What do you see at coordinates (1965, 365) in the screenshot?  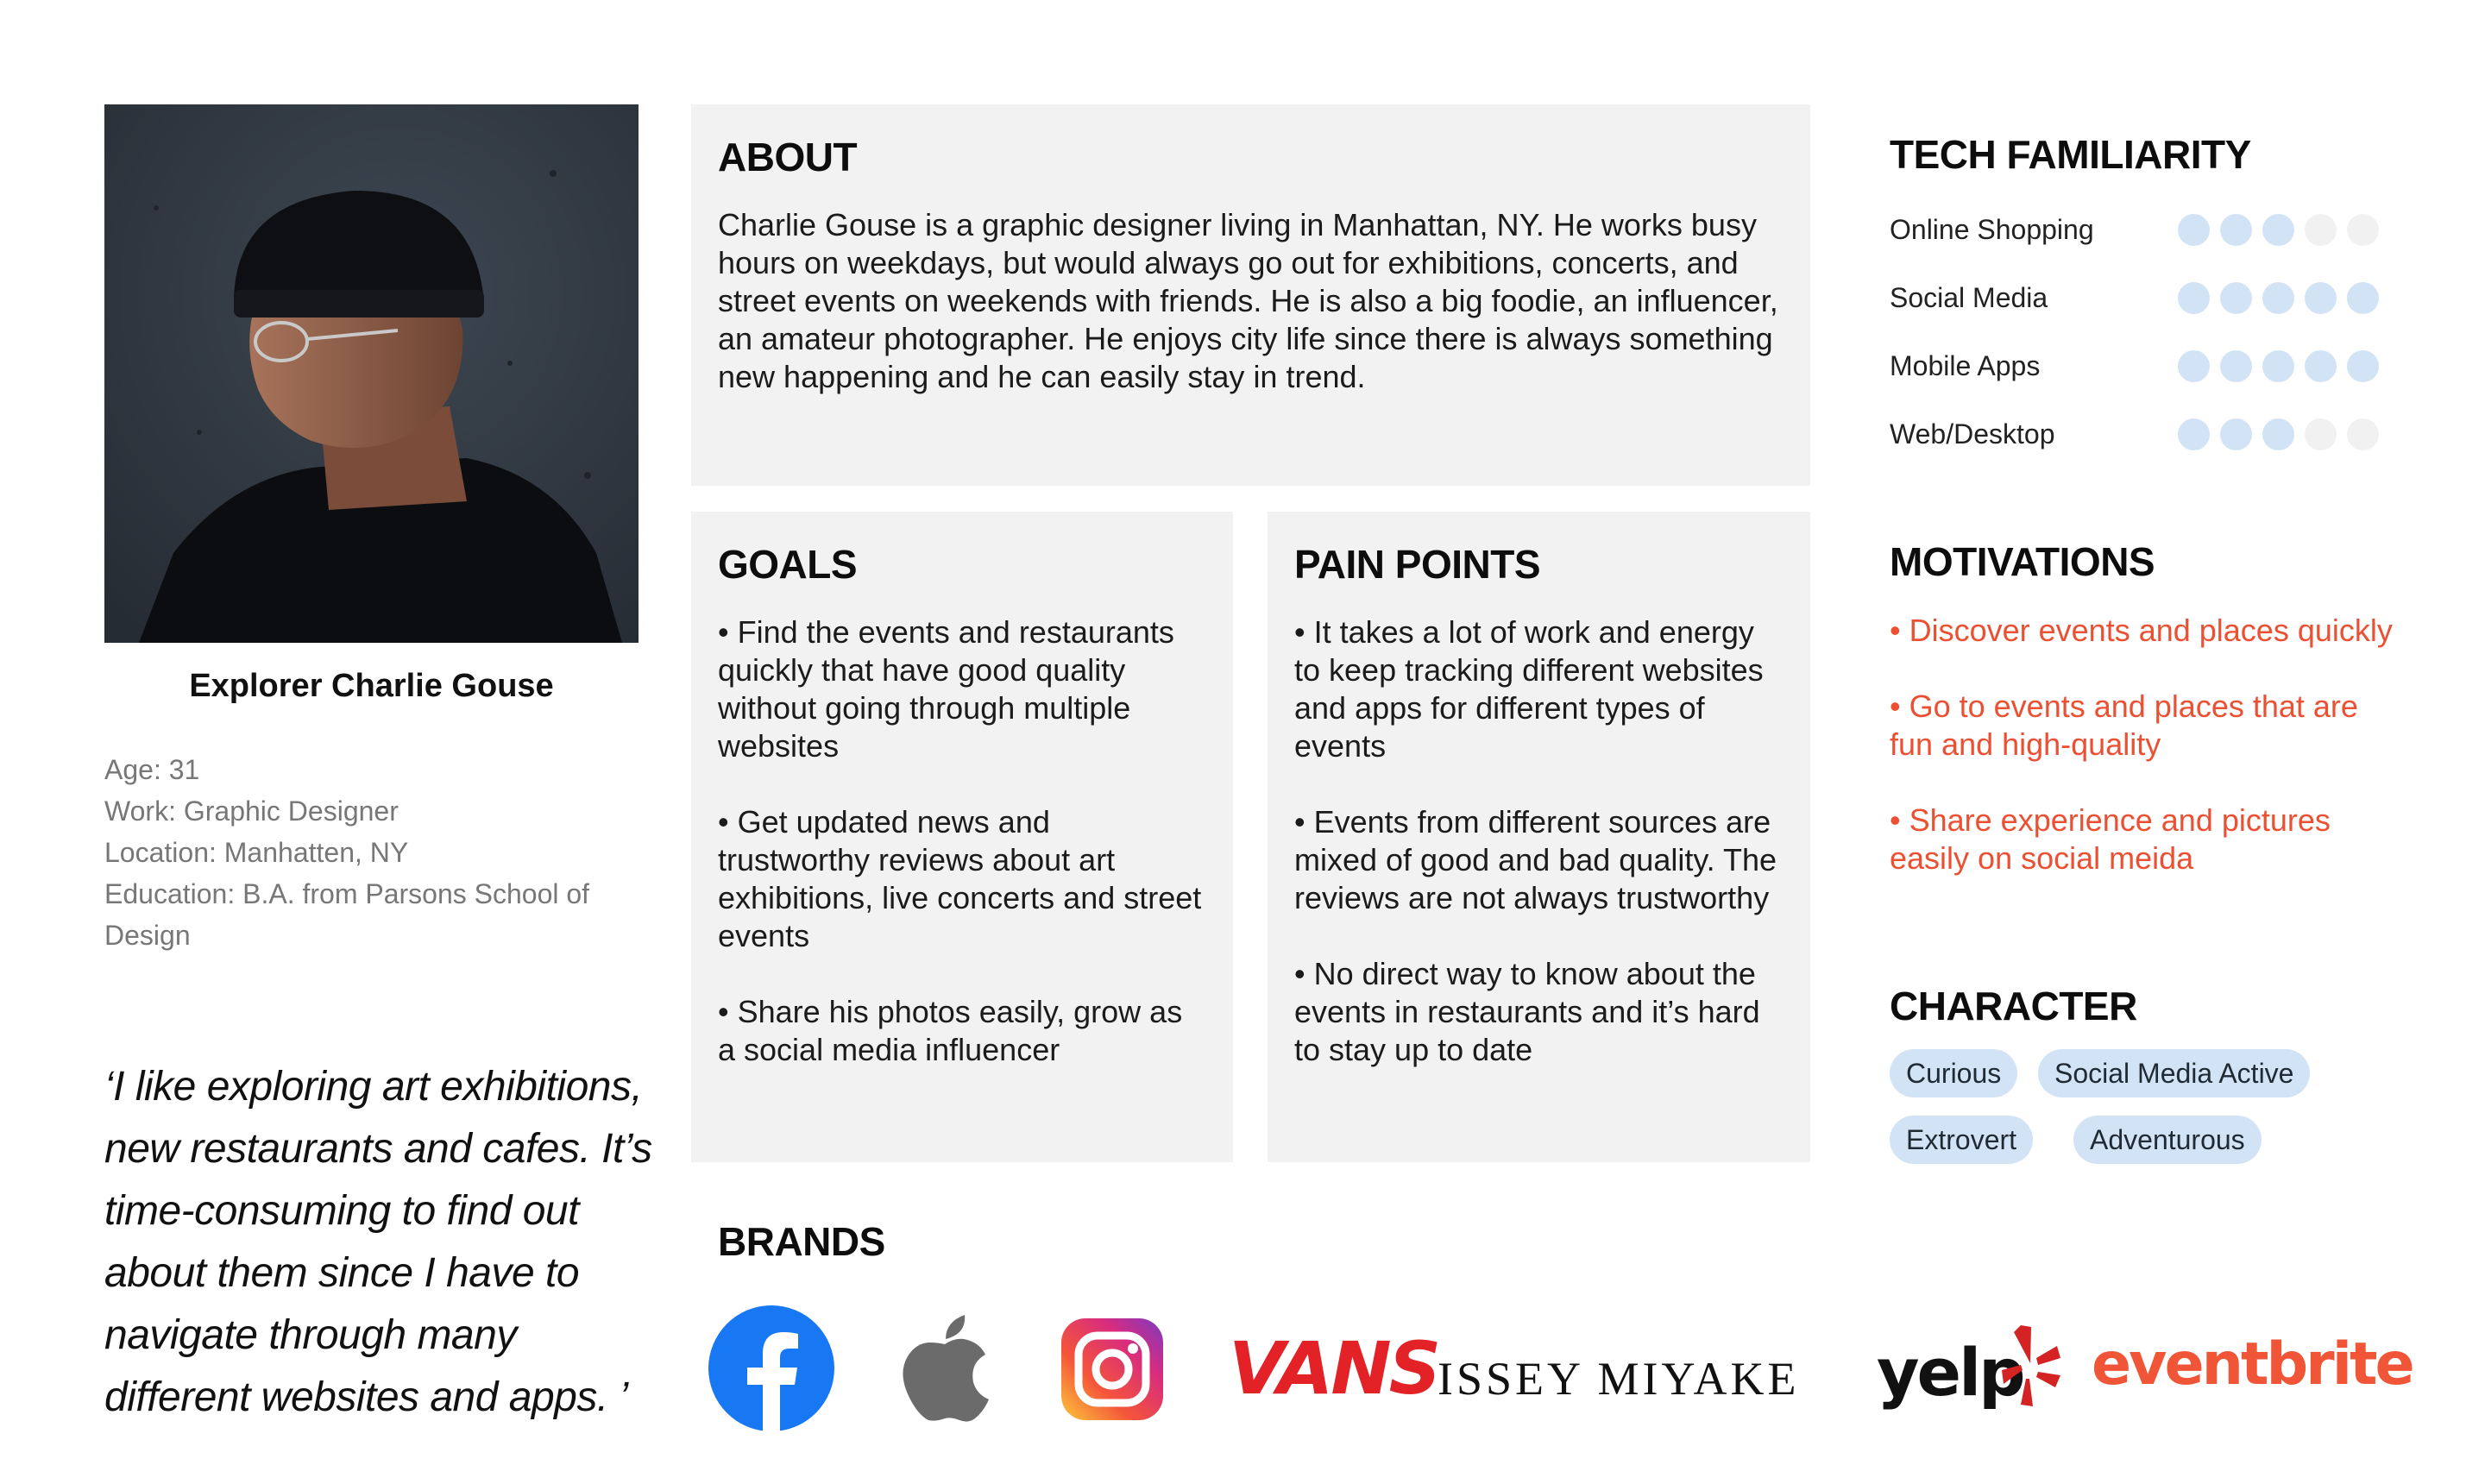 I see `tech-label: Mobile Apps` at bounding box center [1965, 365].